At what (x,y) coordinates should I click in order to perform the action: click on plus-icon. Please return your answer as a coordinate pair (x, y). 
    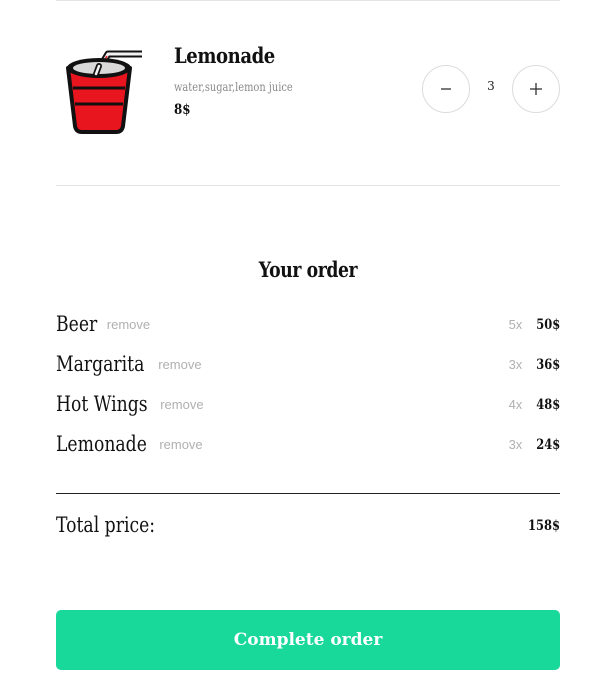
    Looking at the image, I should click on (536, 89).